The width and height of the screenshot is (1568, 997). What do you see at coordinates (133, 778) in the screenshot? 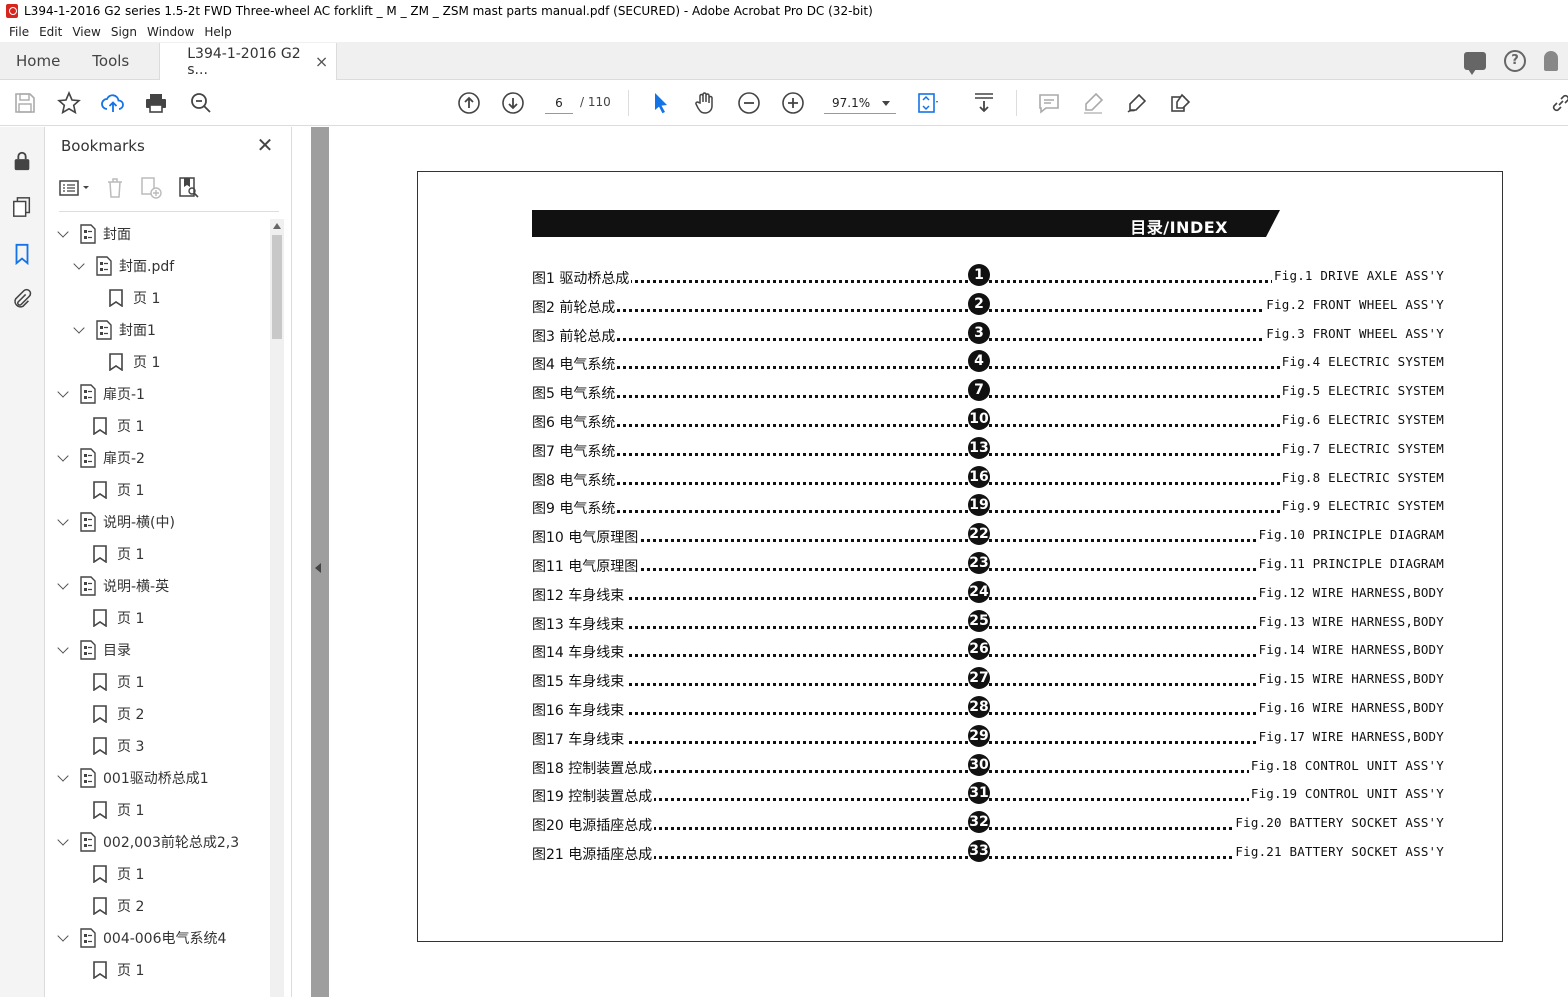
I see `bookmark-node: 001驱动桥总成1` at bounding box center [133, 778].